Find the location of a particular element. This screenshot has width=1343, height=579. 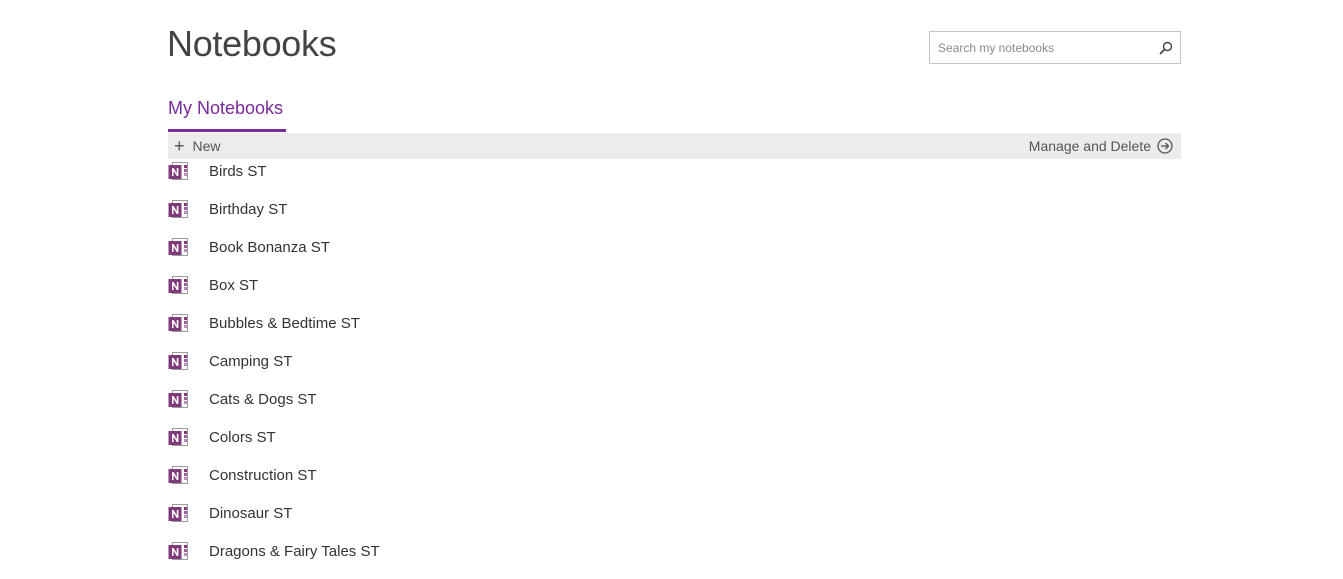

notebook-name: Birds ST is located at coordinates (238, 171).